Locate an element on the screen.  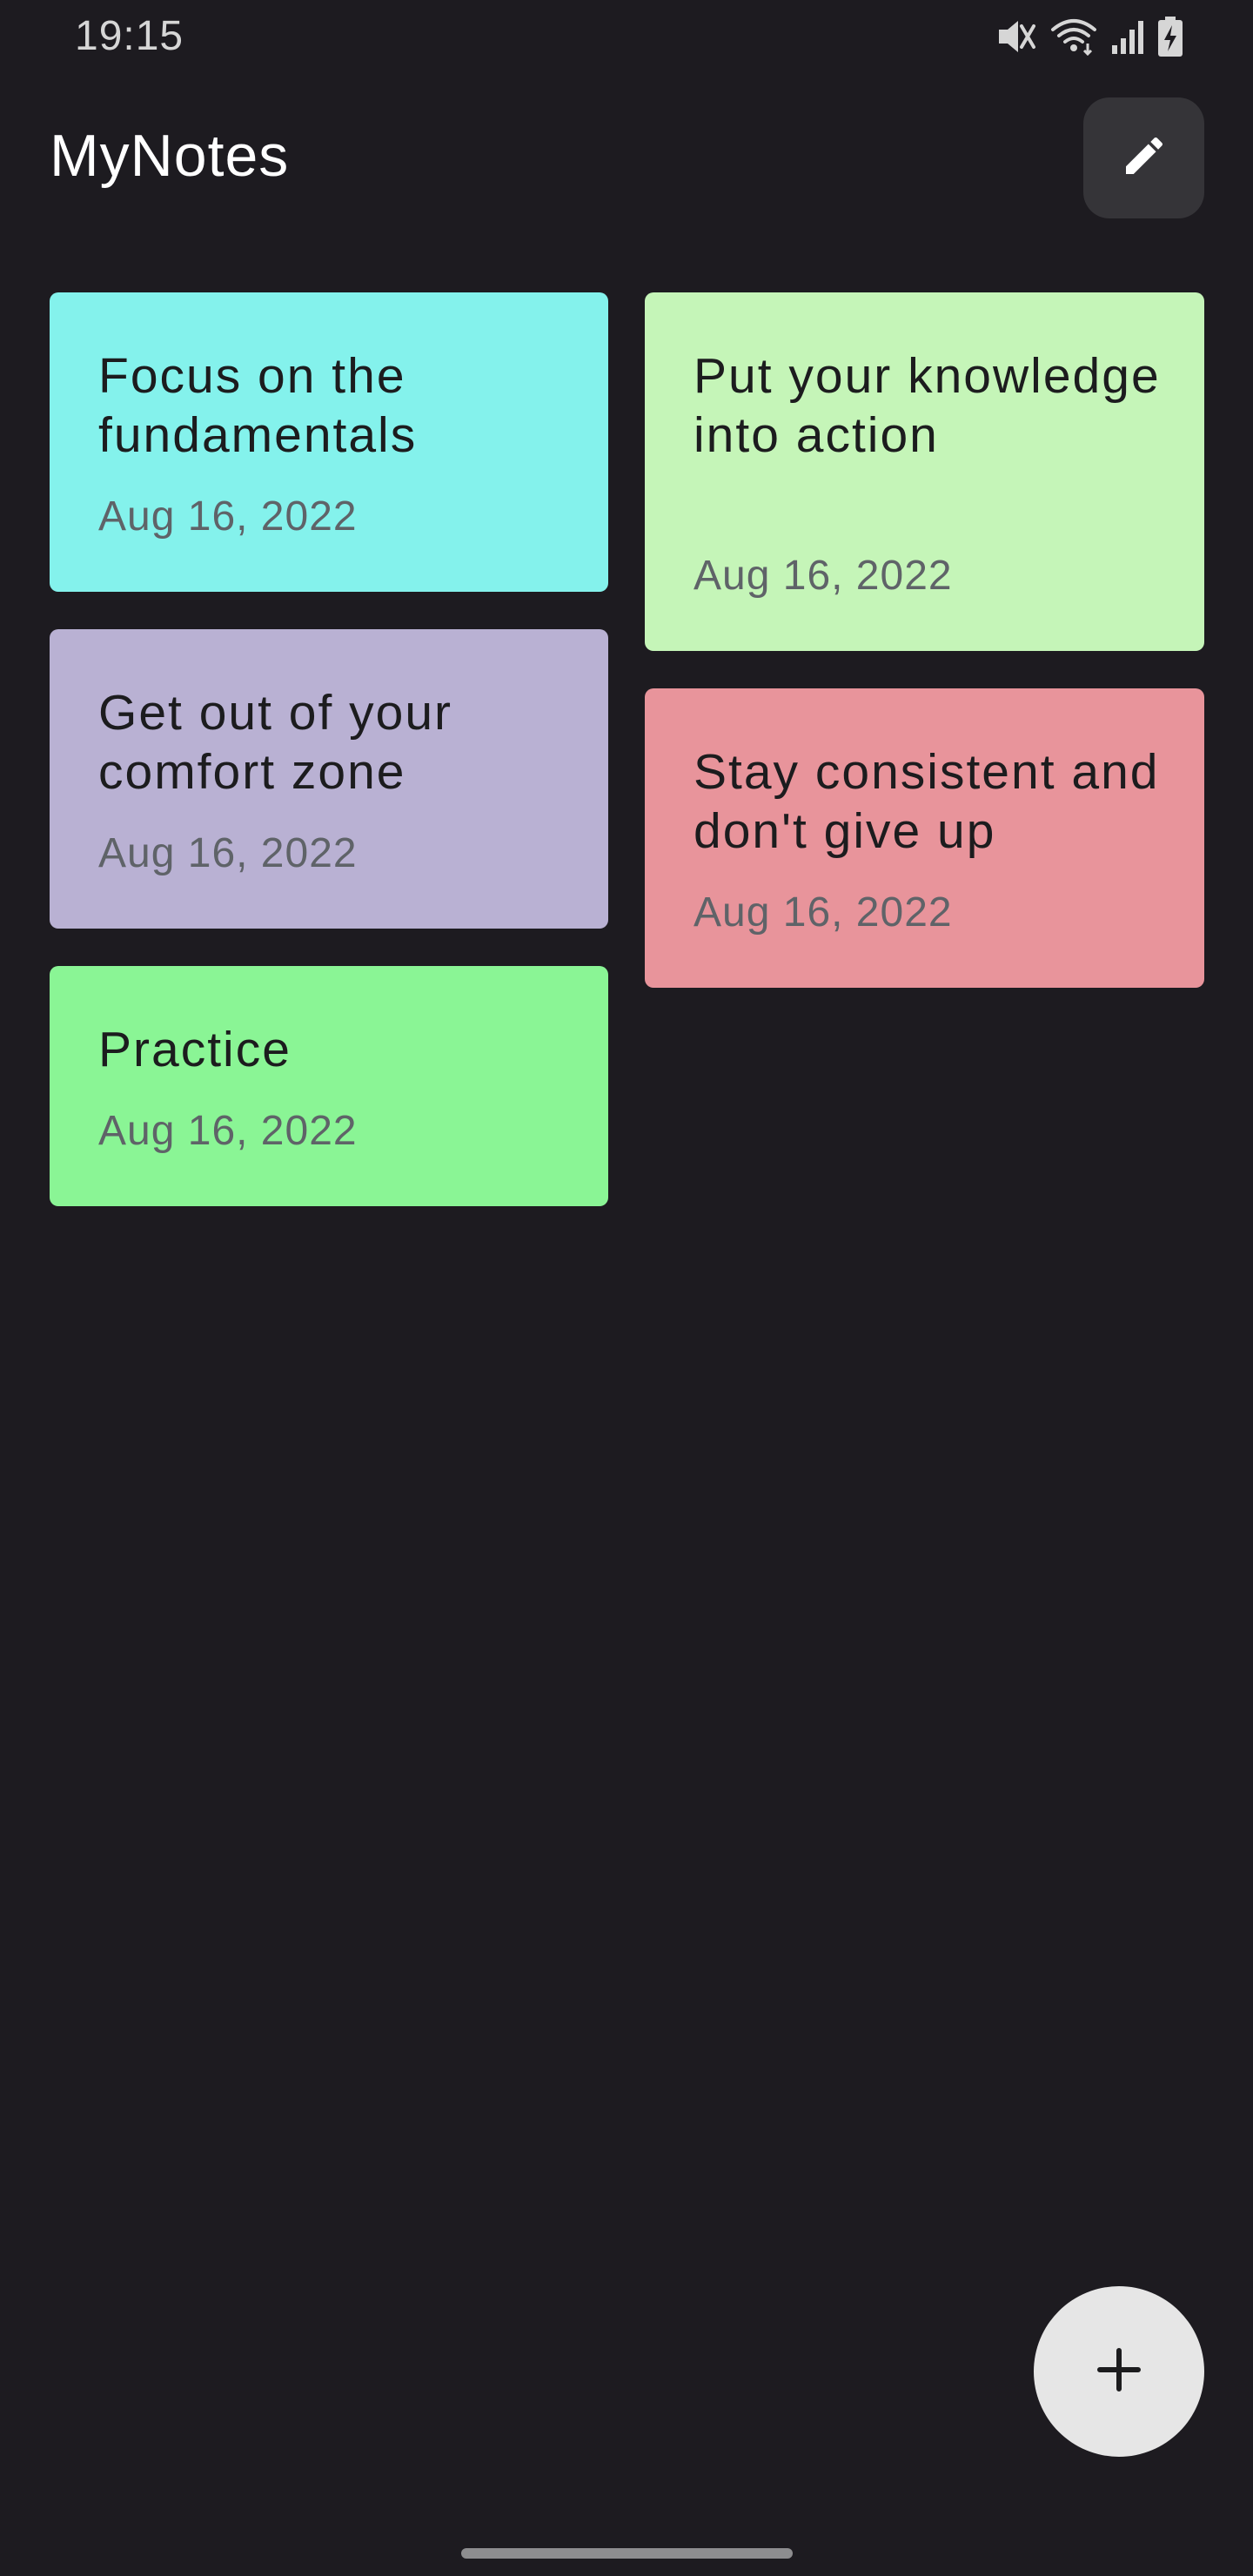
note-title: Focus on the fundamentals is located at coordinates (258, 405).